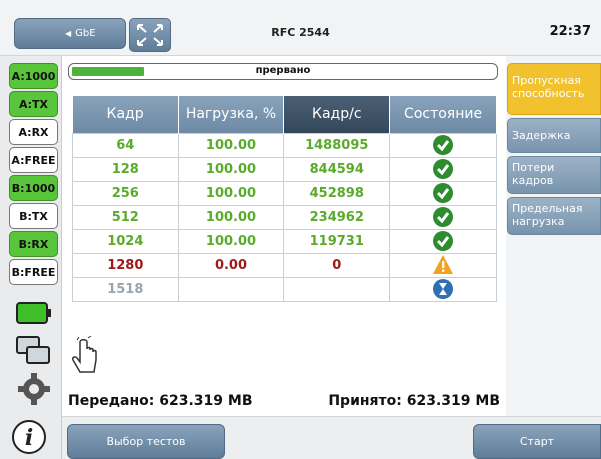 The width and height of the screenshot is (601, 459). Describe the element at coordinates (331, 437) in the screenshot. I see `bottom-bar: Выбор тестов Старт` at that location.